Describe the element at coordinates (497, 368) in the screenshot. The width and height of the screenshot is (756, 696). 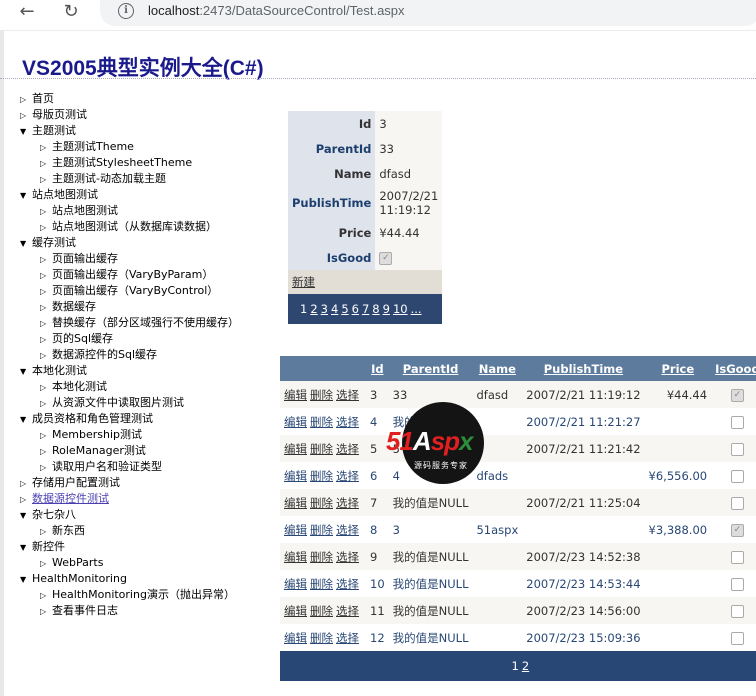
I see `grid-header-sort-link: Name` at that location.